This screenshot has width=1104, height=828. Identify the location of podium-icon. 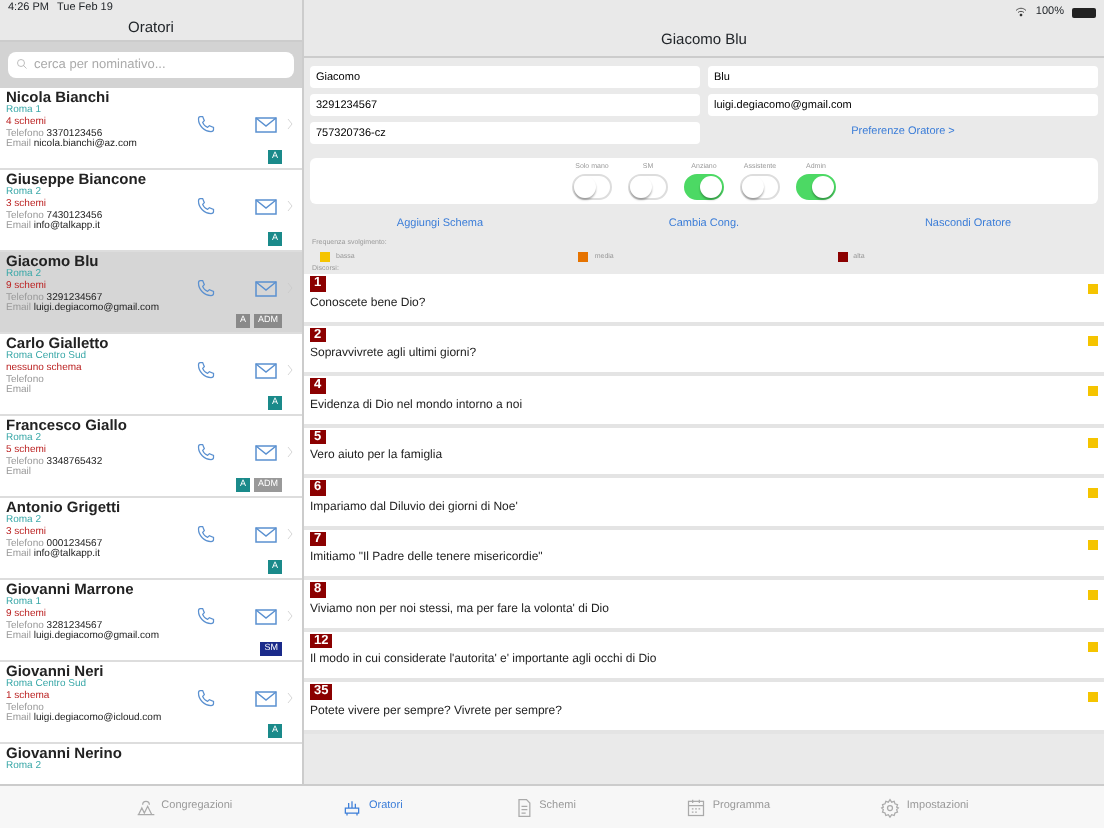
(352, 807).